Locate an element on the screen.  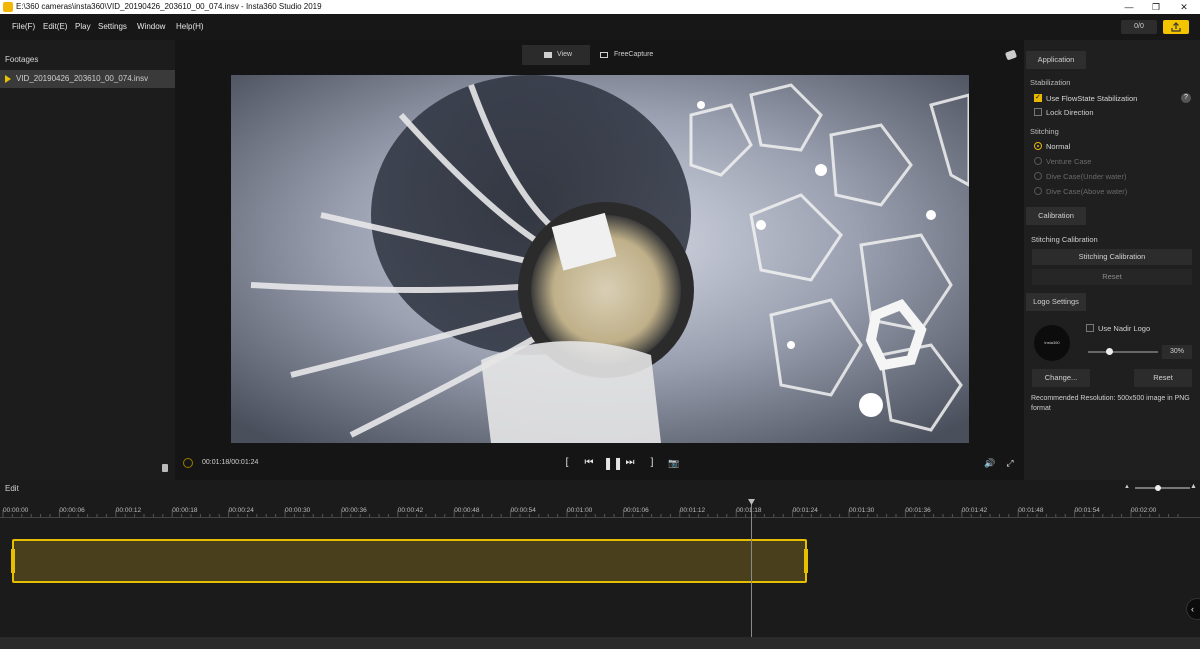
tab-view: View is located at coordinates (556, 55).